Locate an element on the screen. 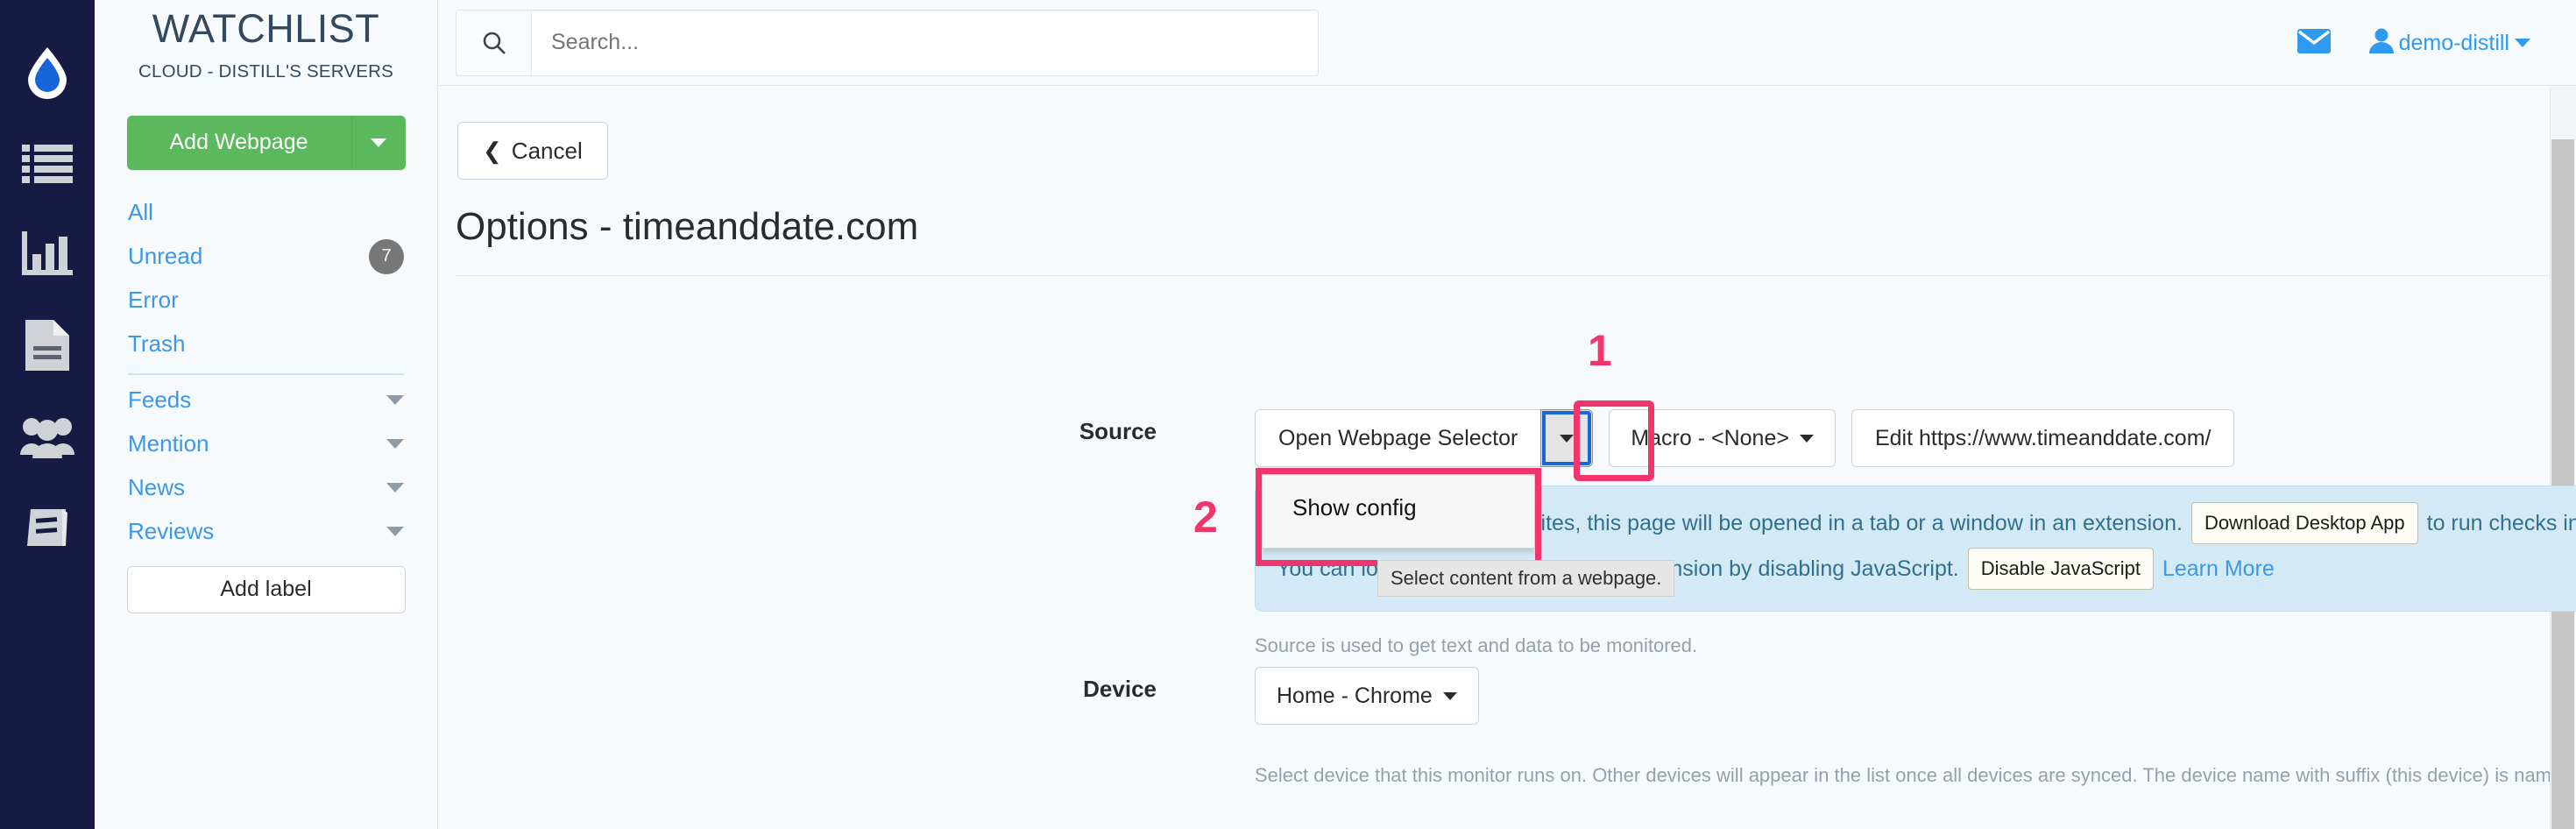 This screenshot has height=829, width=2576. document-icon is located at coordinates (47, 345).